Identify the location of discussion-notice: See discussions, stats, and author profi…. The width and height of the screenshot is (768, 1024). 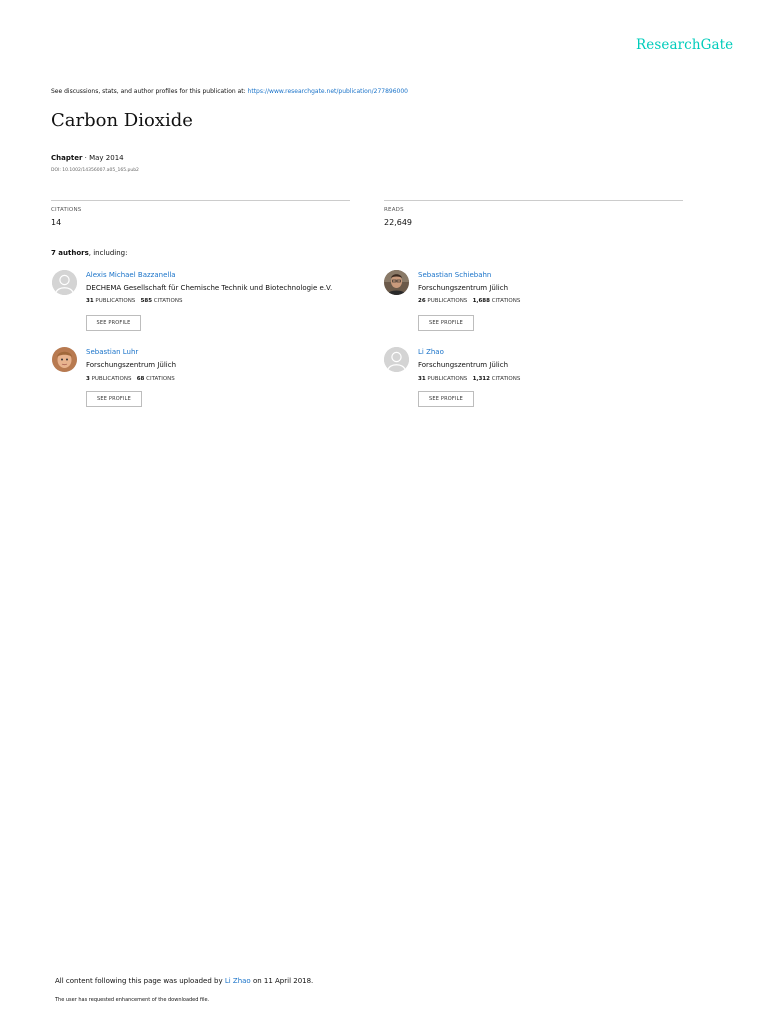
(229, 91).